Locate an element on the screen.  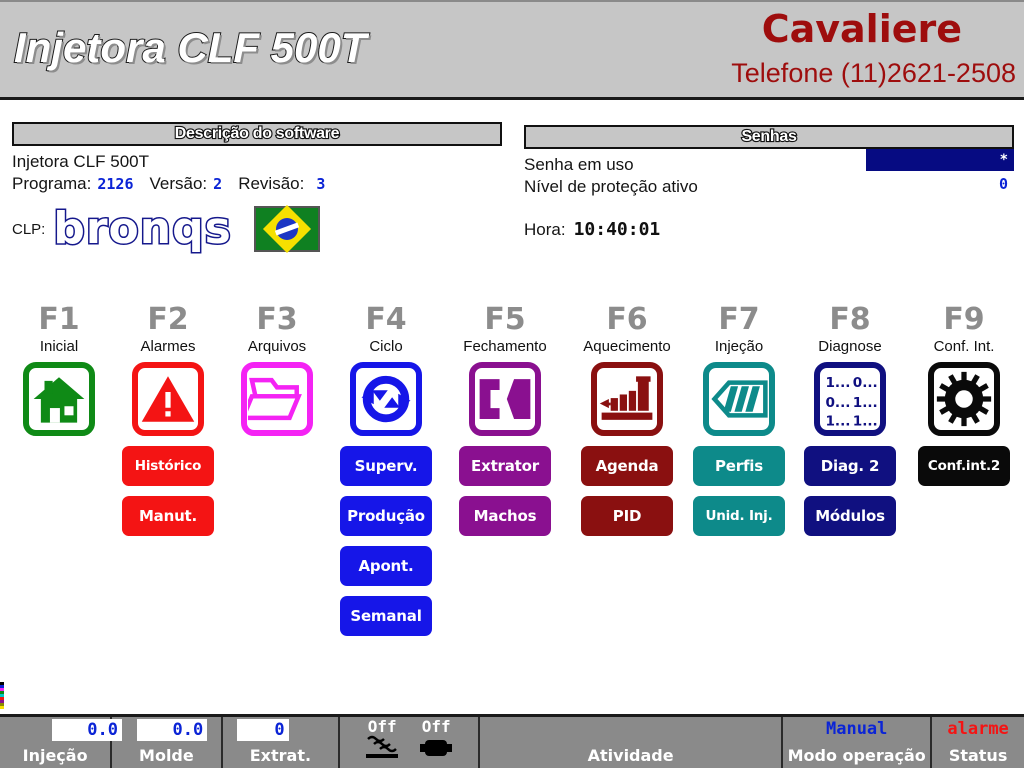
subbutton-superv: Superv. is located at coordinates (386, 466).